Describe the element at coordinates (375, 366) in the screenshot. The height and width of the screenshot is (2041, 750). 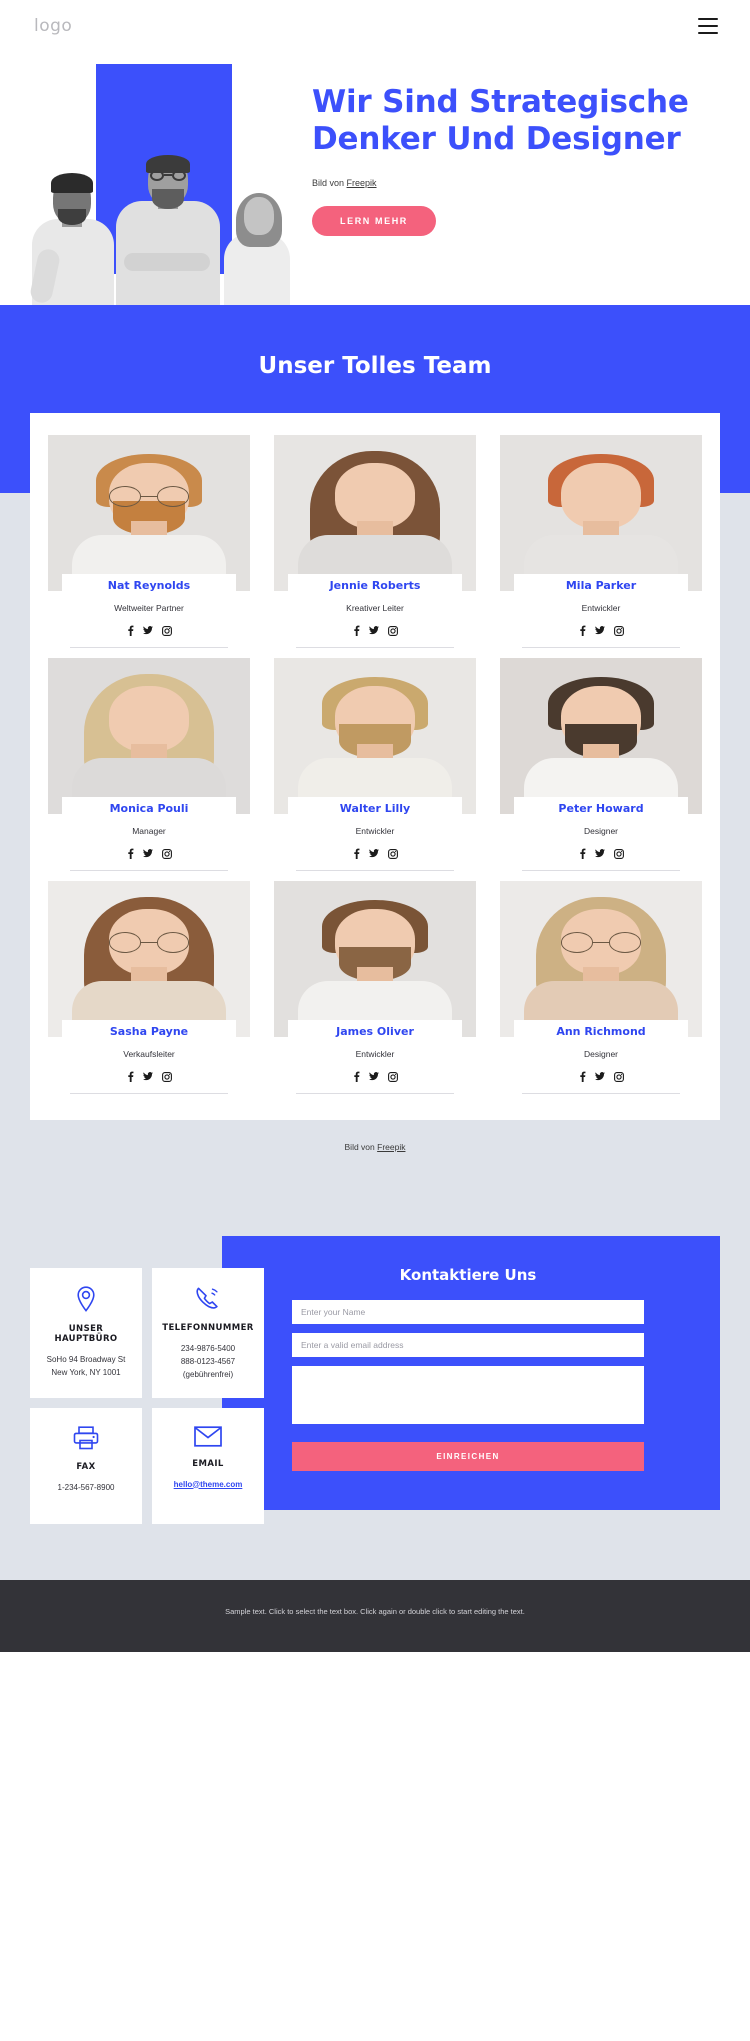
I see `team-heading: Unser Tolles Team` at that location.